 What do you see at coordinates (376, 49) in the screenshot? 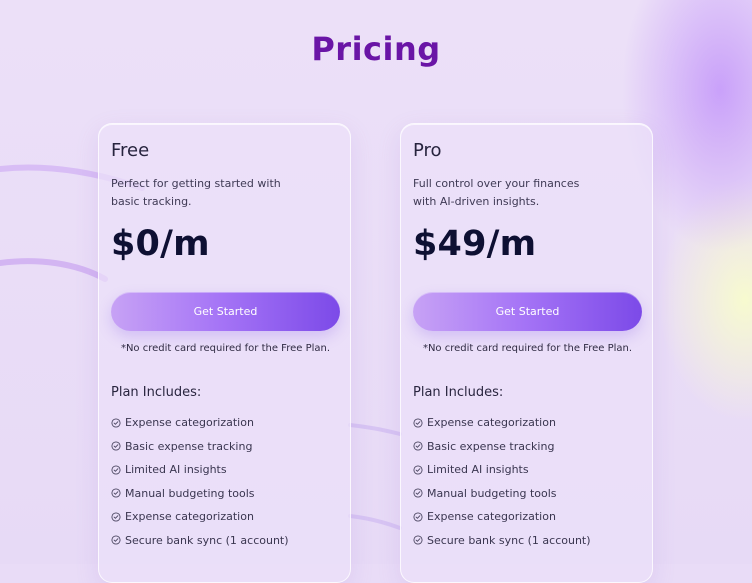
I see `page-title: Pricing` at bounding box center [376, 49].